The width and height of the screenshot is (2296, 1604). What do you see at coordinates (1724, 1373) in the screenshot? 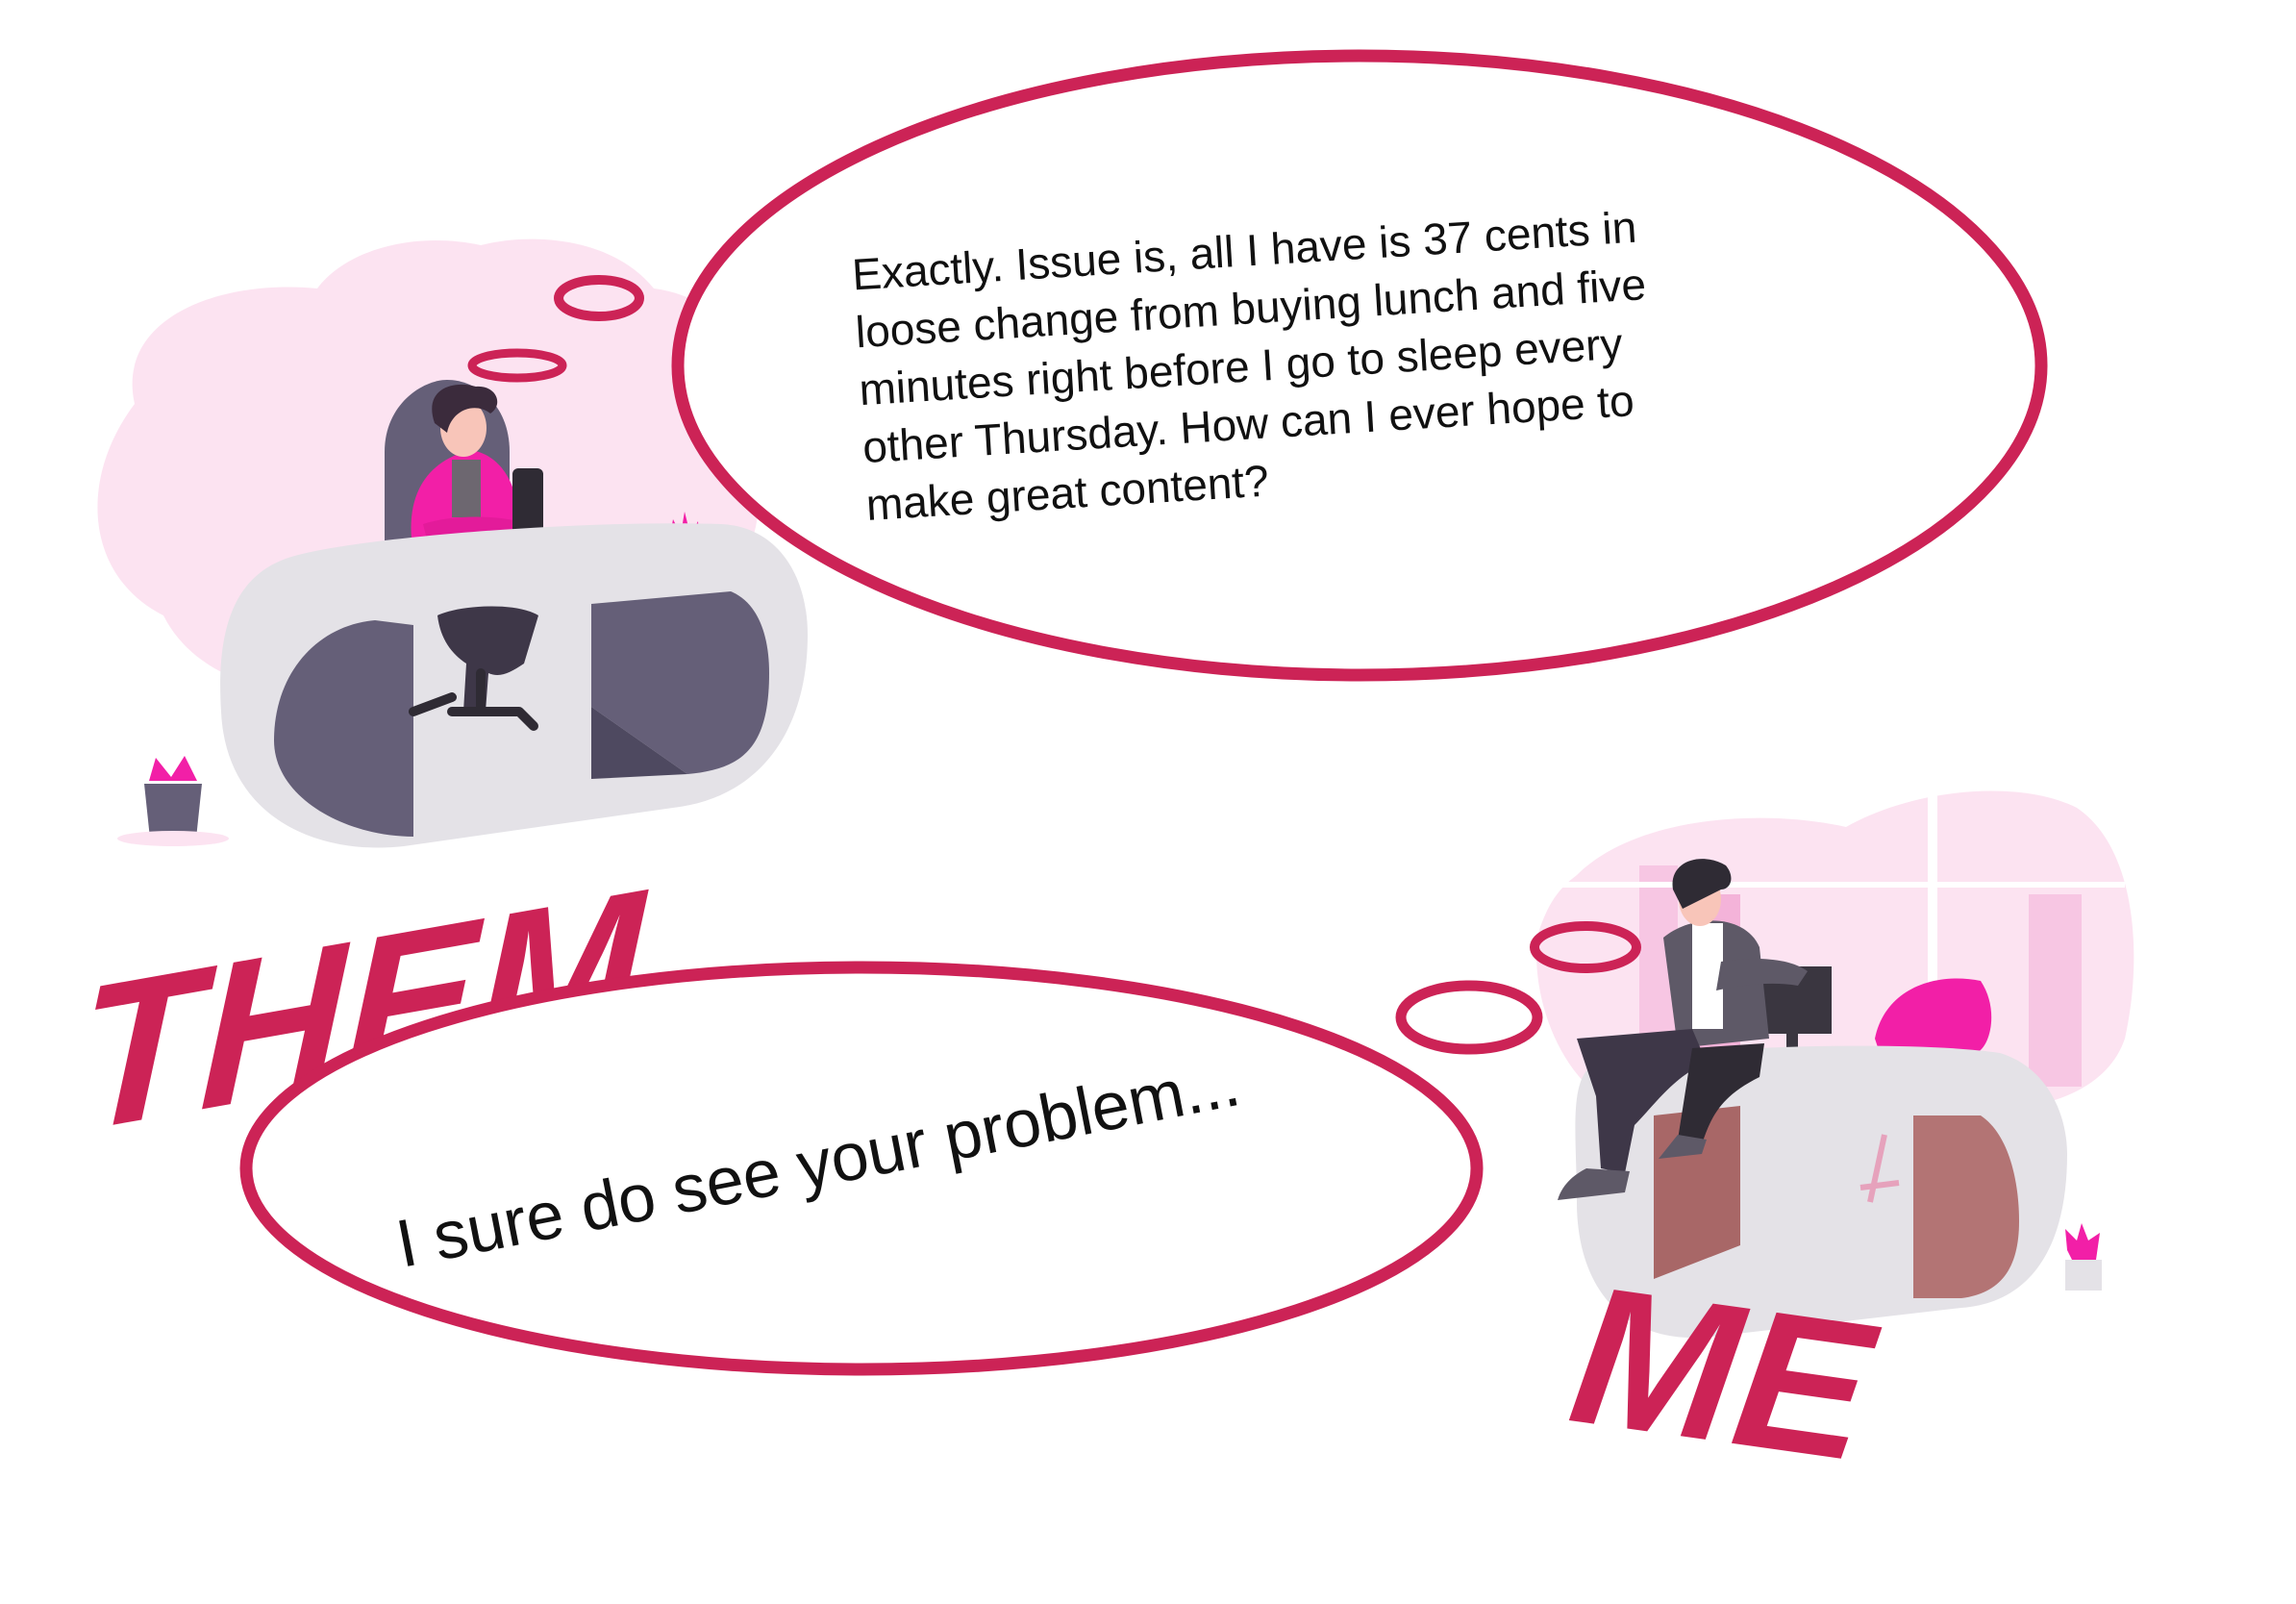
I see `me-label: ME` at bounding box center [1724, 1373].